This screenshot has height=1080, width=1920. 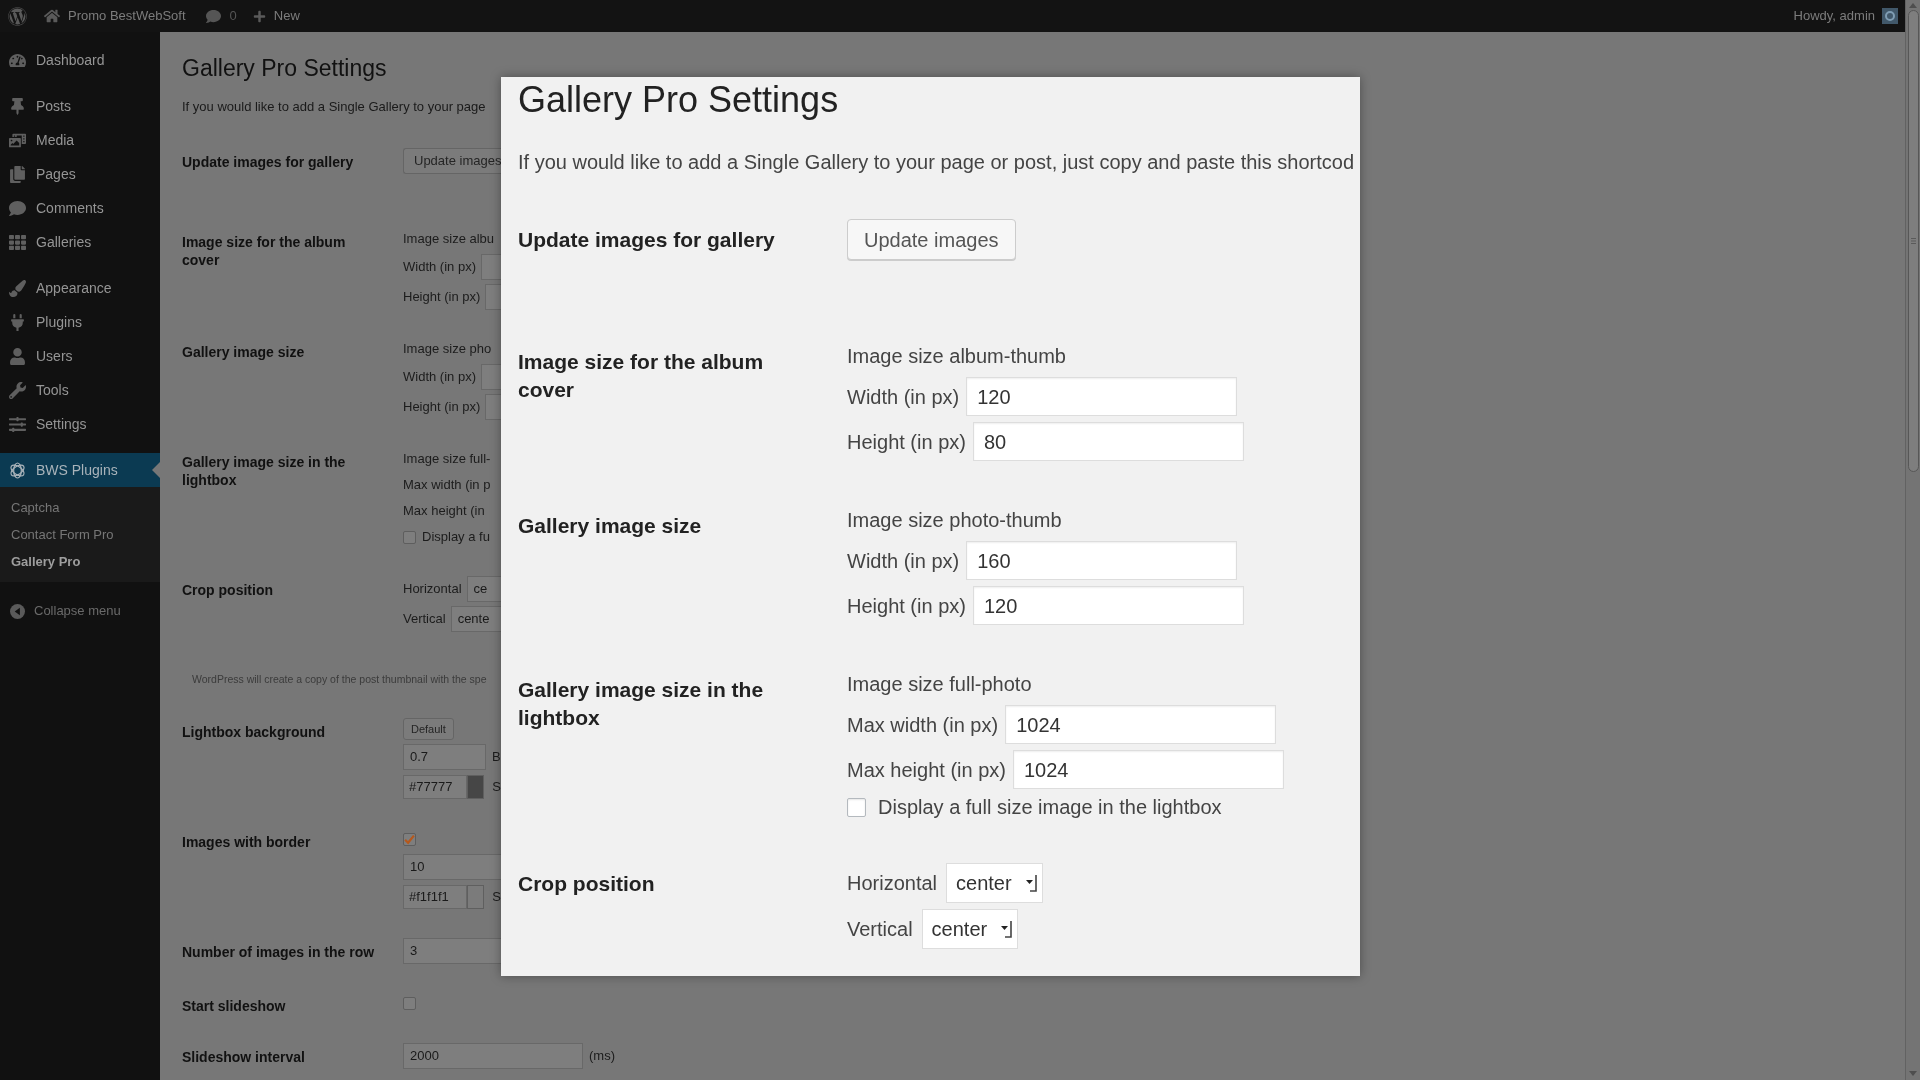 What do you see at coordinates (80, 60) in the screenshot?
I see `menu-item: Dashboard` at bounding box center [80, 60].